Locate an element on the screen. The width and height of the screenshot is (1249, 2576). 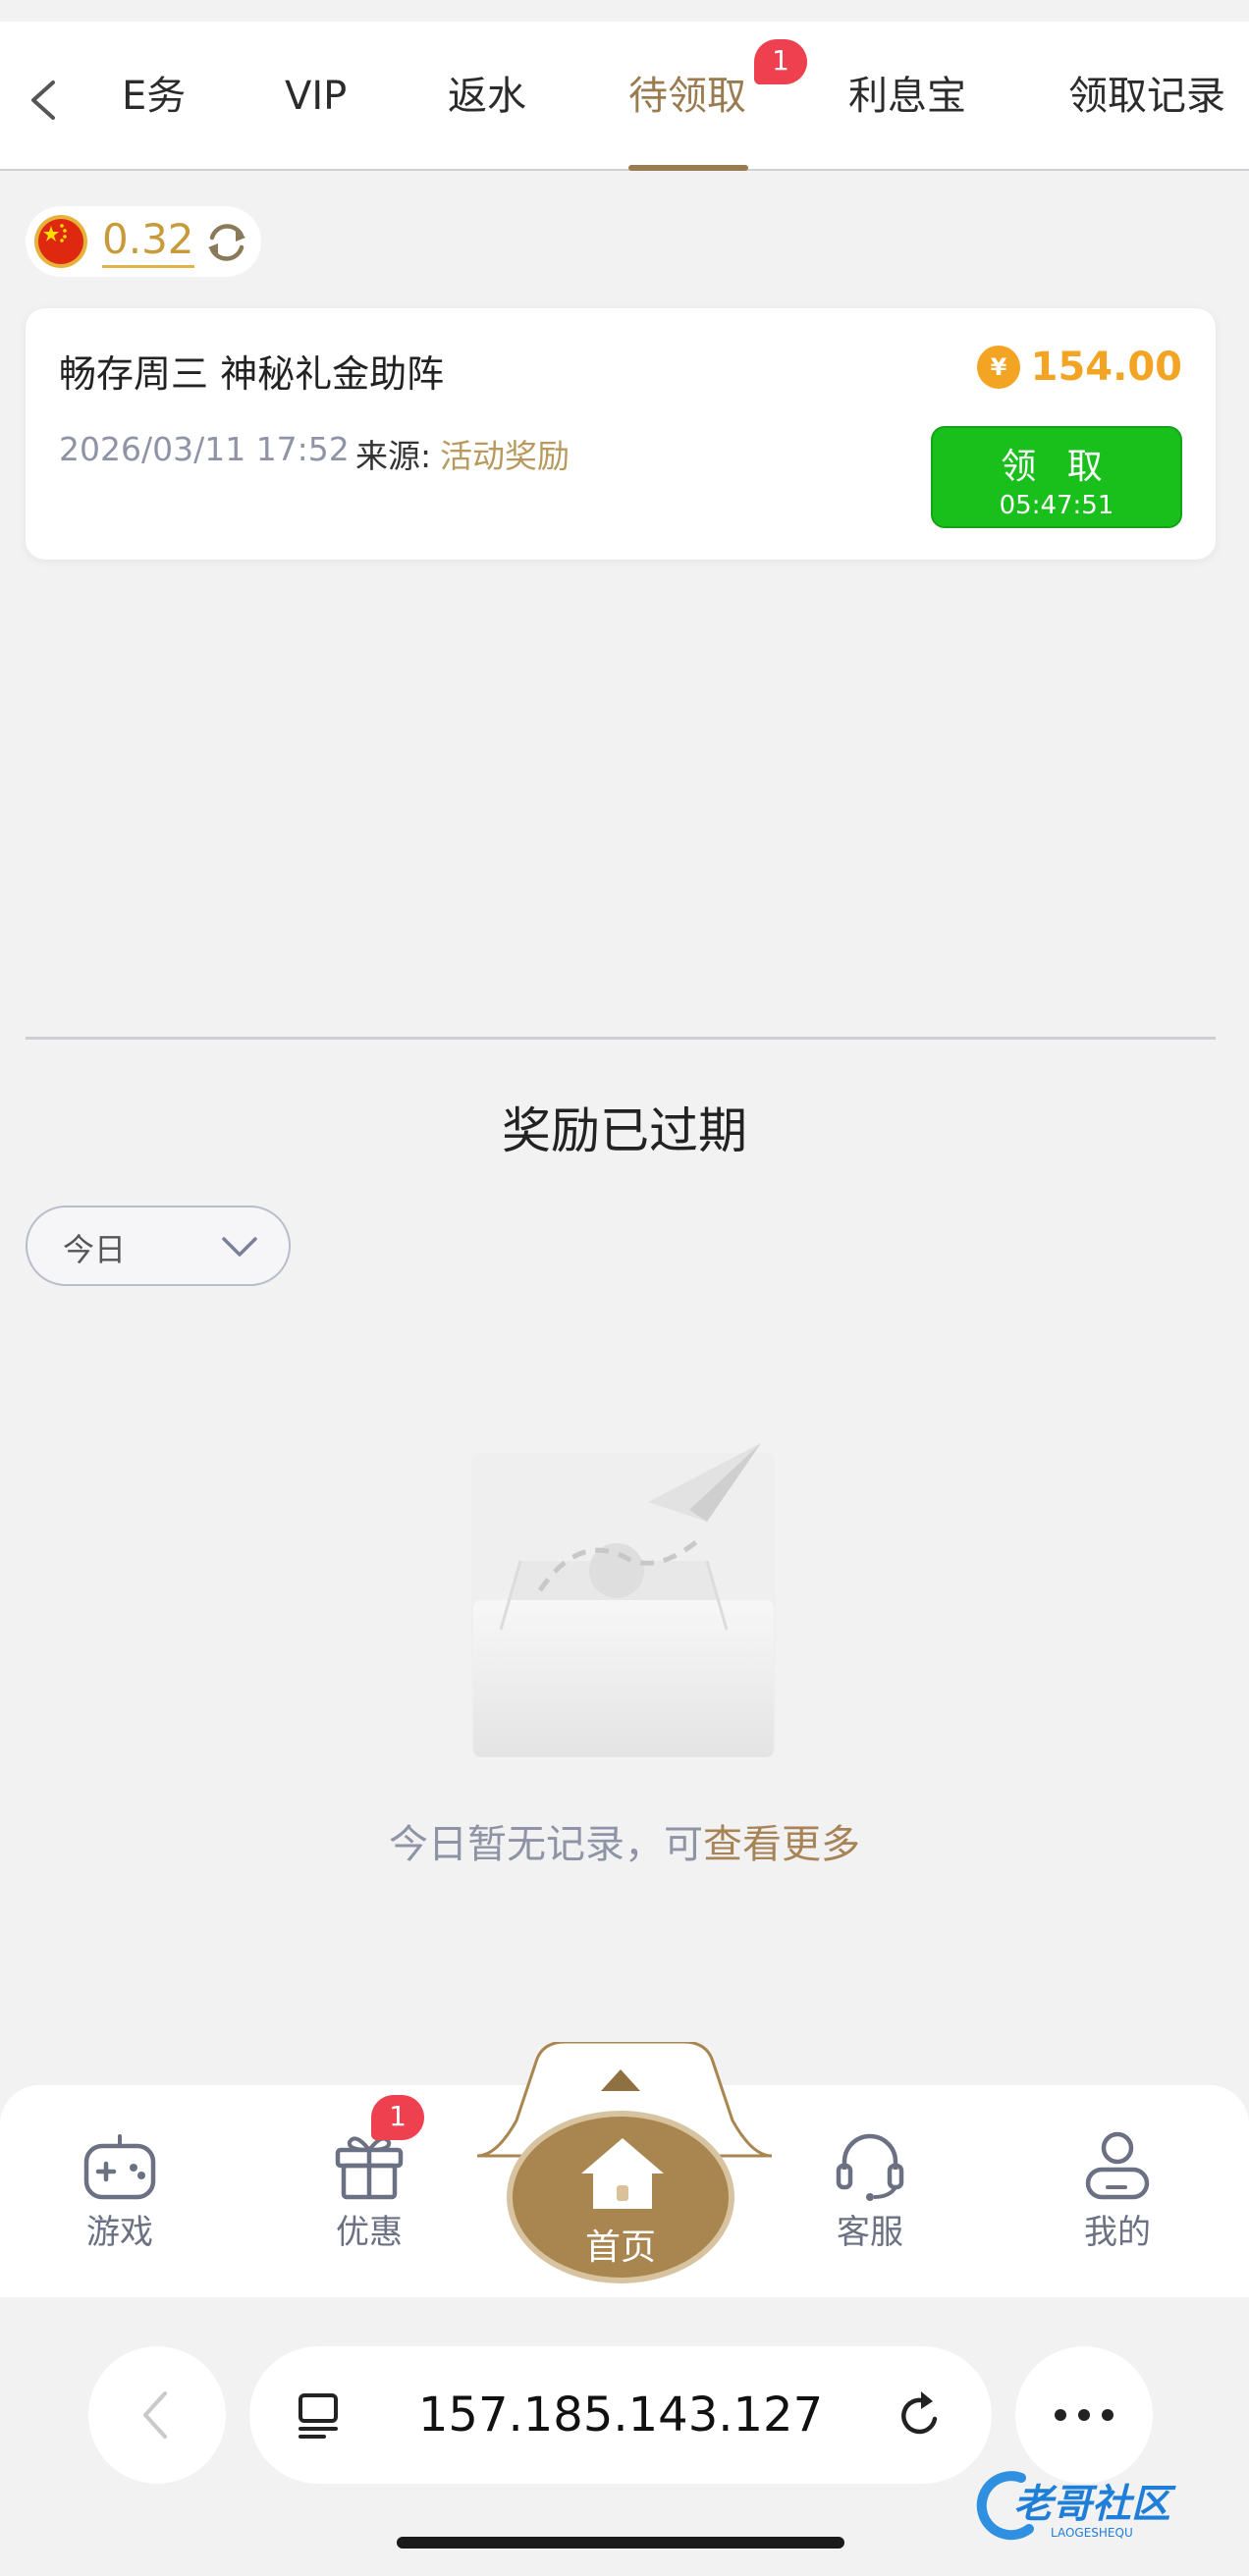
pending-badge: 1 is located at coordinates (780, 61).